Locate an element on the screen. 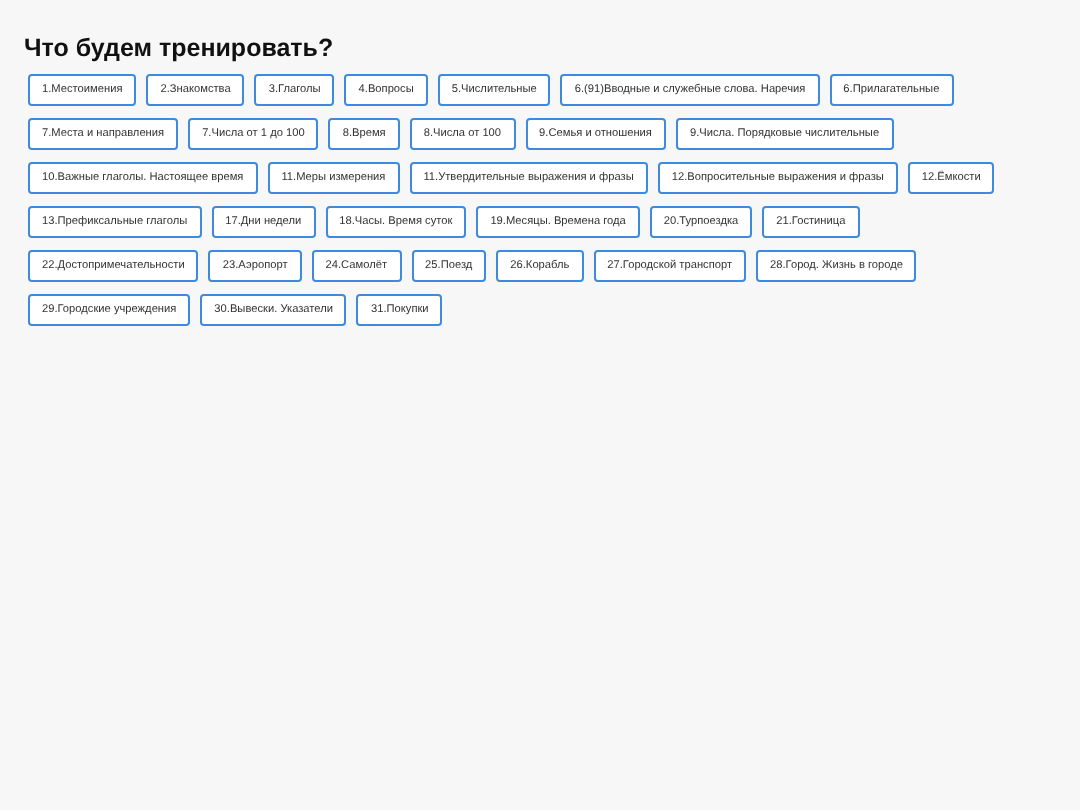 The width and height of the screenshot is (1080, 810). page-title: Что будем тренировать? is located at coordinates (180, 48).